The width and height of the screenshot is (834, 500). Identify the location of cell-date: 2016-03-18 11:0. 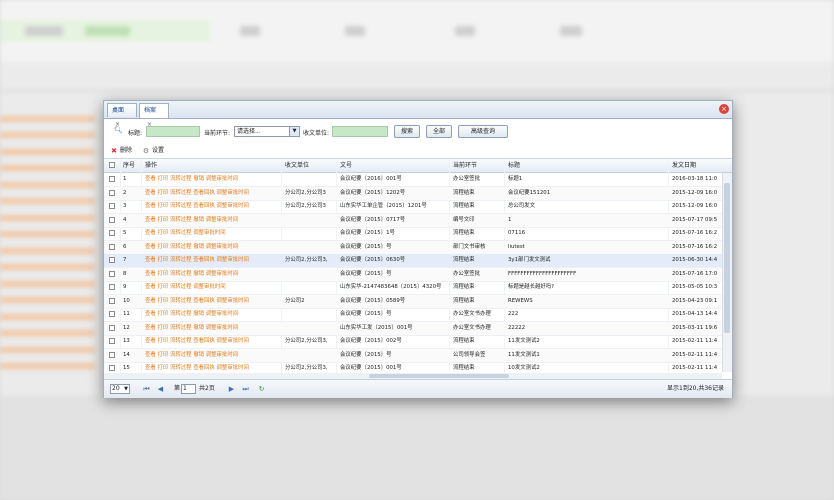
(695, 179).